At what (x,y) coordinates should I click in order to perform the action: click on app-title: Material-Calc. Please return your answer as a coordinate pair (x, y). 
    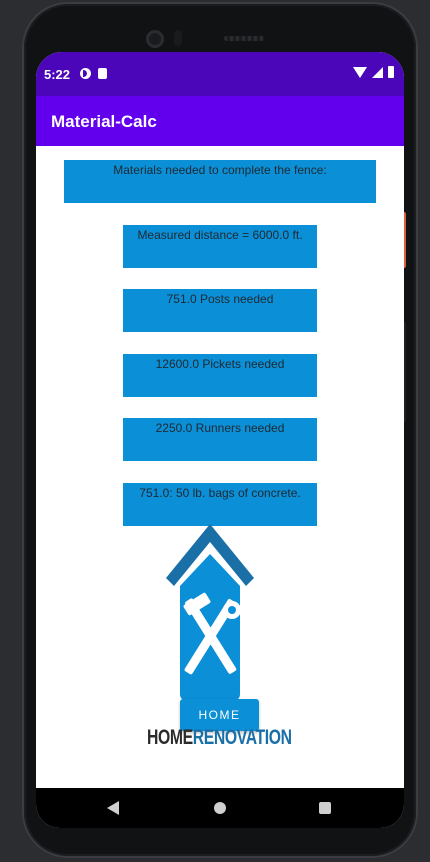
    Looking at the image, I should click on (104, 121).